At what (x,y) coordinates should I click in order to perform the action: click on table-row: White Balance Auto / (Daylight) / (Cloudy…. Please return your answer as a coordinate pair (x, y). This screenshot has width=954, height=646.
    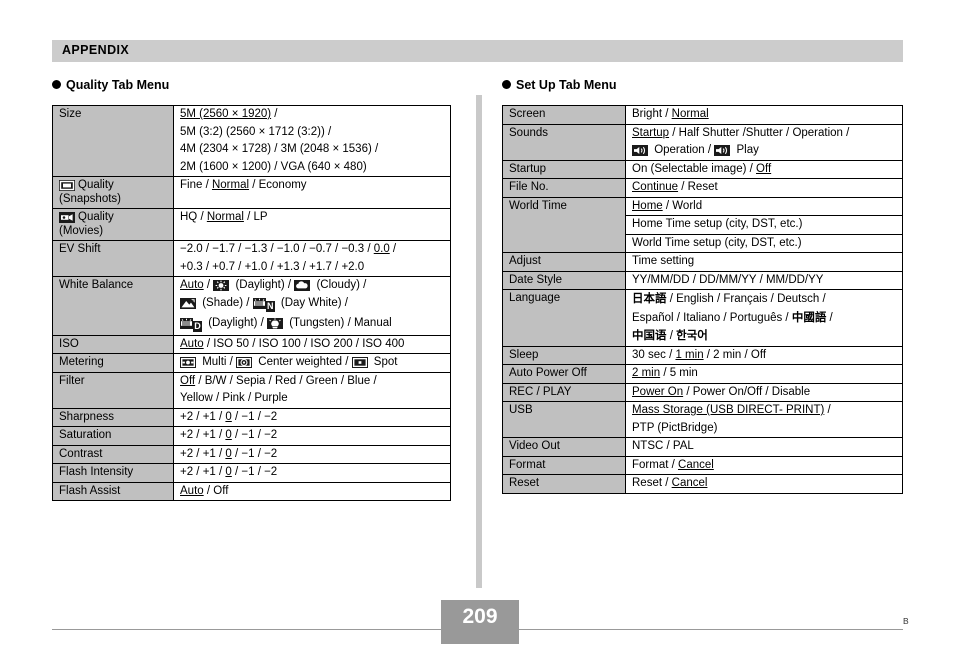
    Looking at the image, I should click on (251, 306).